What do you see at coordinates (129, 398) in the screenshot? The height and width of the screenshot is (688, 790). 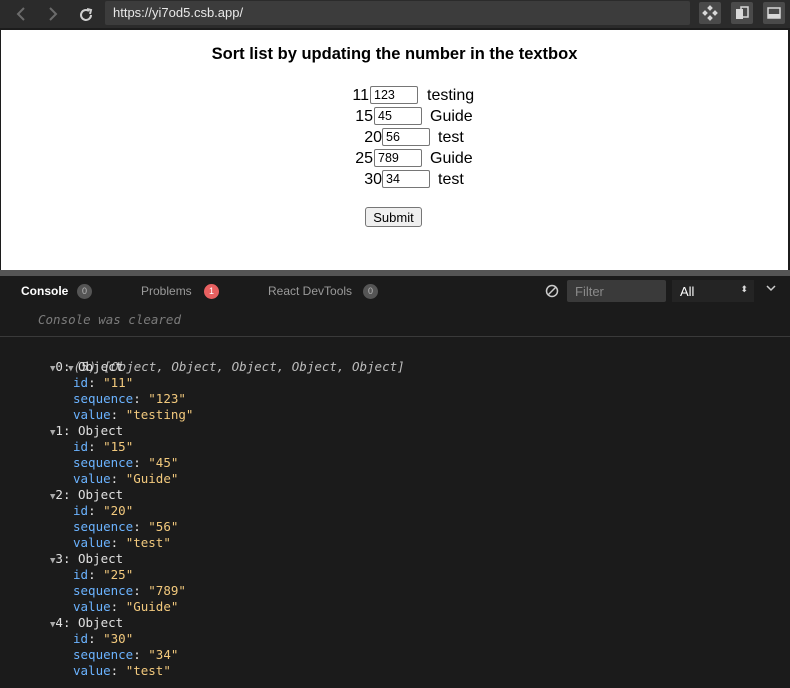 I see `object-property: sequence: "123"` at bounding box center [129, 398].